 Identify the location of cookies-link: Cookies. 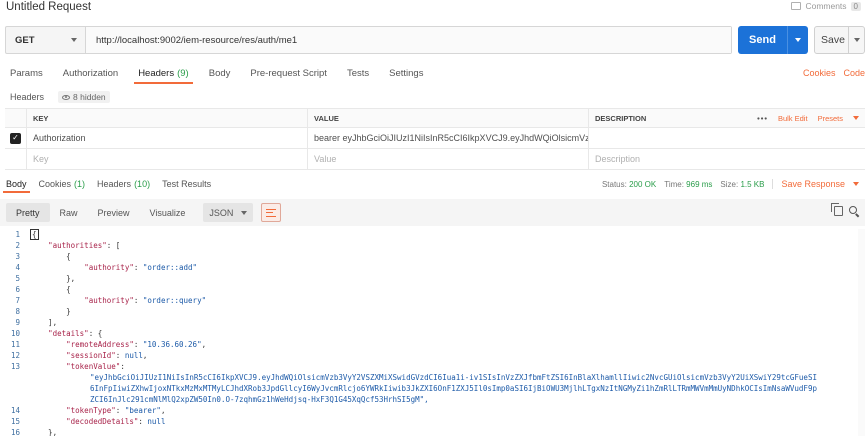
(819, 73).